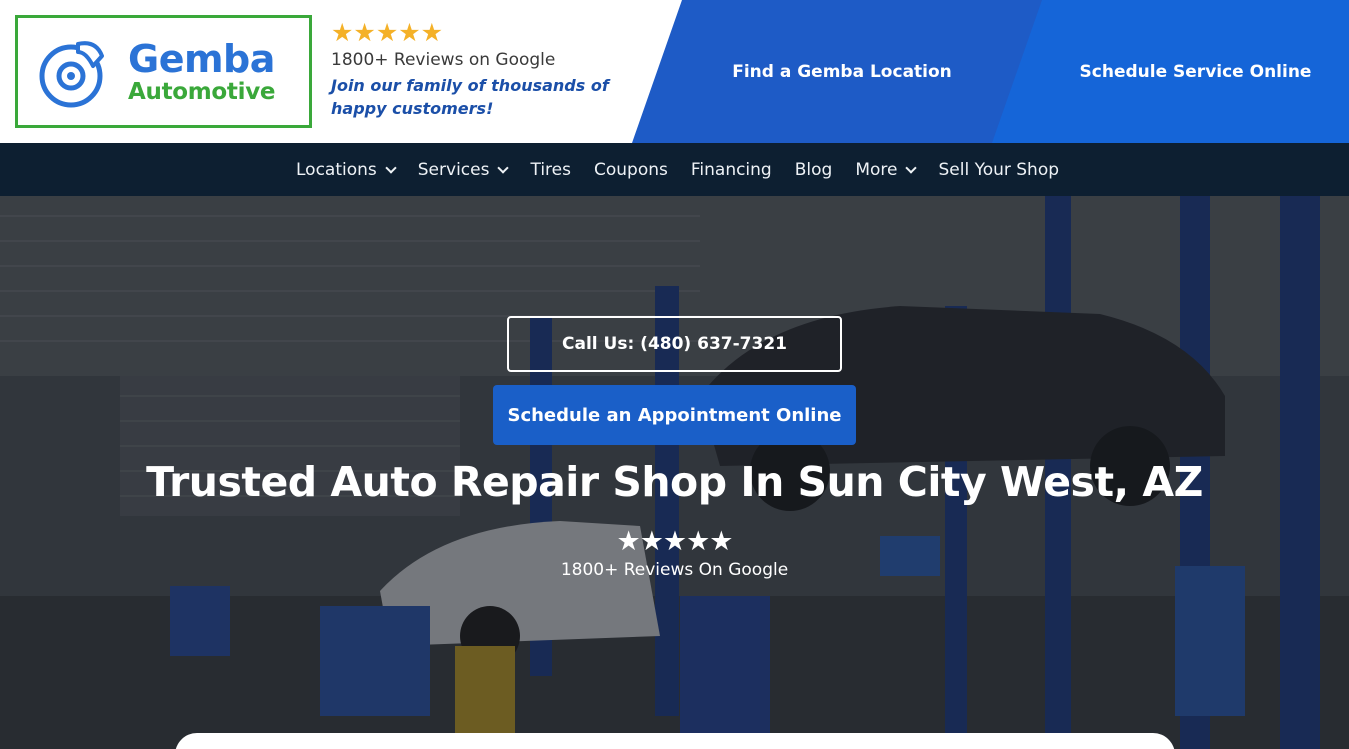 The height and width of the screenshot is (749, 1349). I want to click on nav-label: Locations, so click(336, 169).